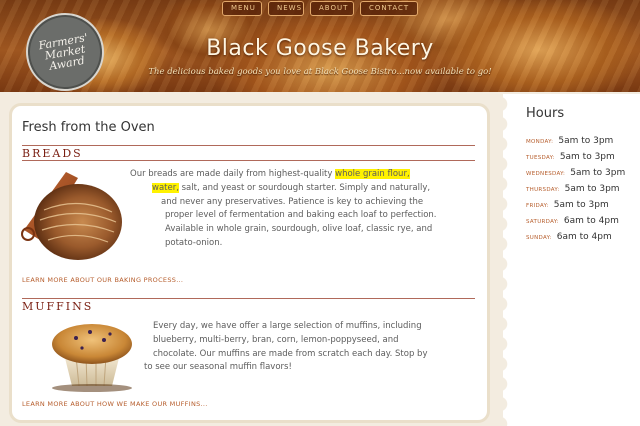 This screenshot has height=426, width=640. Describe the element at coordinates (242, 8) in the screenshot. I see `nav-menu-link: MENU` at that location.